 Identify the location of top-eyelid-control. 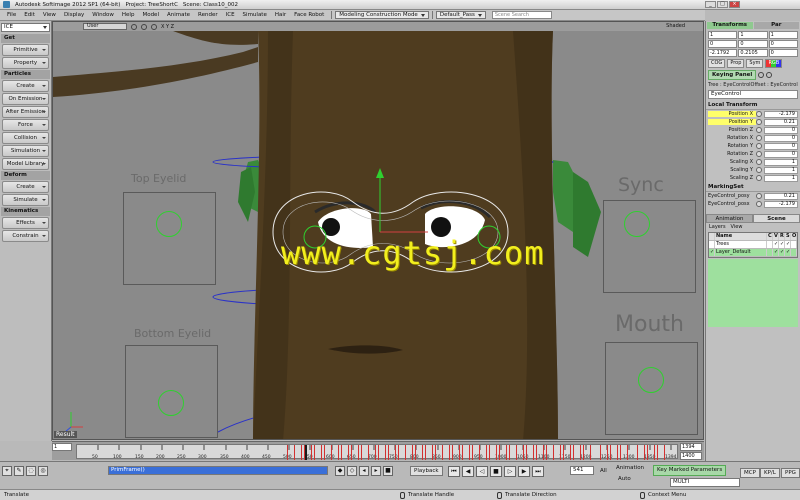
(169, 224).